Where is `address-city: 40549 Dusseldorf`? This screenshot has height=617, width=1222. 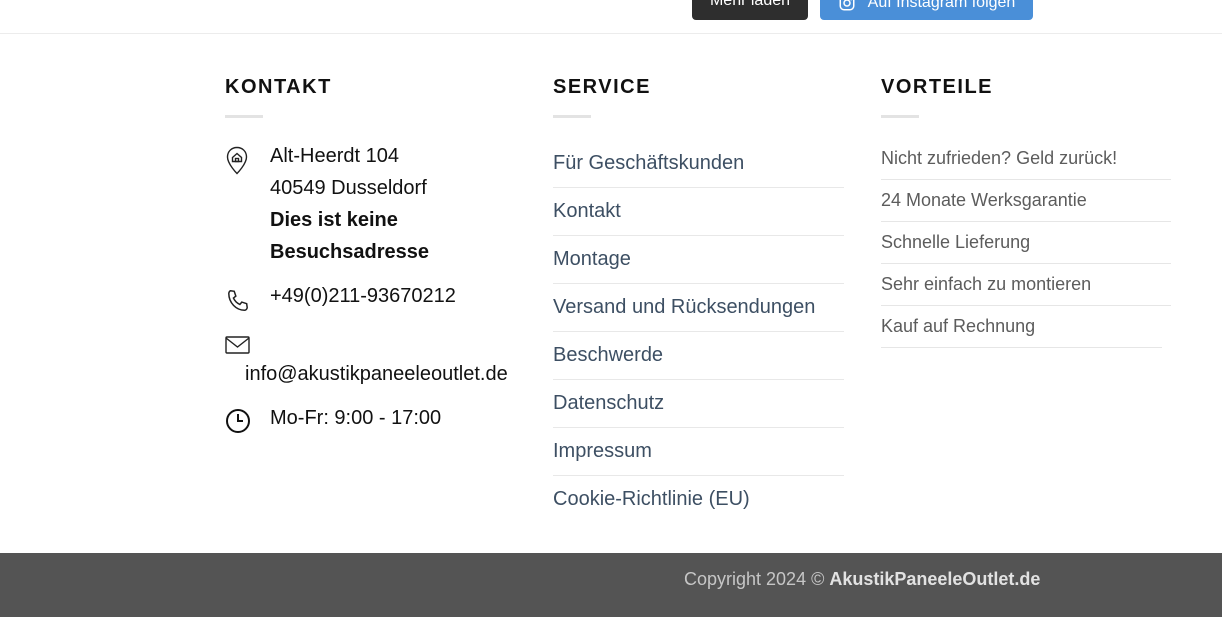
address-city: 40549 Dusseldorf is located at coordinates (348, 188).